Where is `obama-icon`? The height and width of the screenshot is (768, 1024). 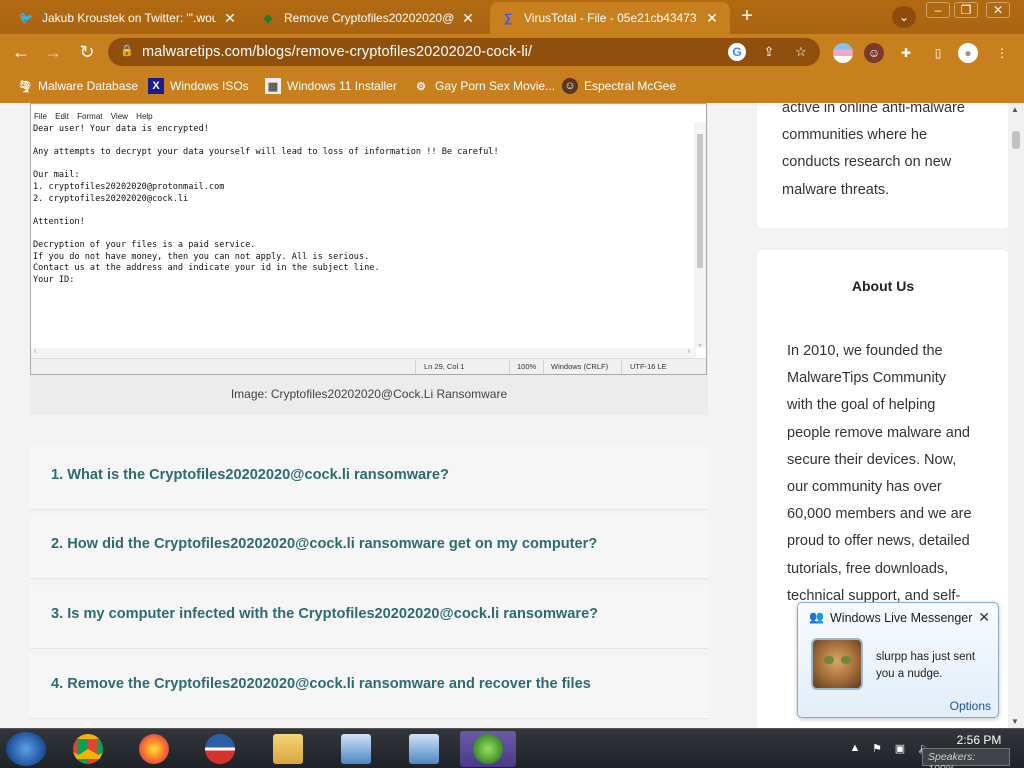 obama-icon is located at coordinates (220, 749).